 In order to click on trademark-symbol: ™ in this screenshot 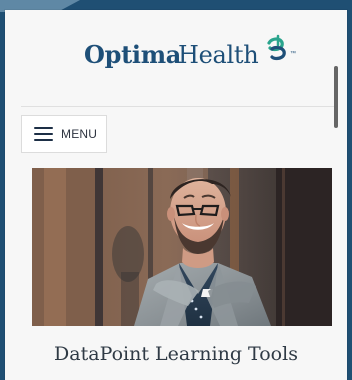, I will do `click(293, 54)`.